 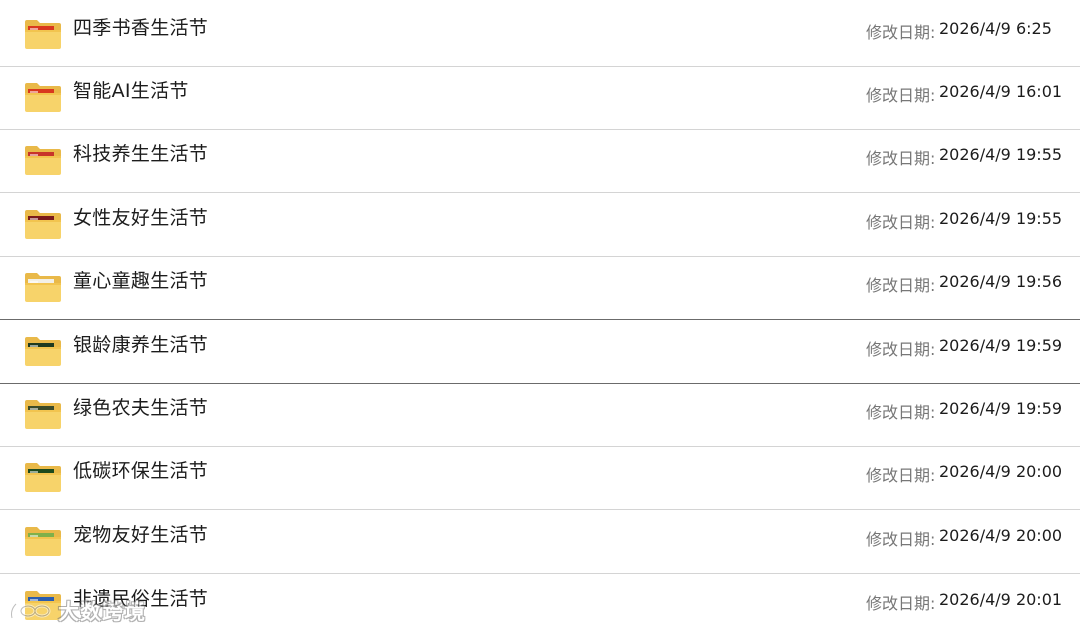 I want to click on folder-row: 科技养生生活节 修改日期: 2026/4/9 19:55, so click(x=540, y=161).